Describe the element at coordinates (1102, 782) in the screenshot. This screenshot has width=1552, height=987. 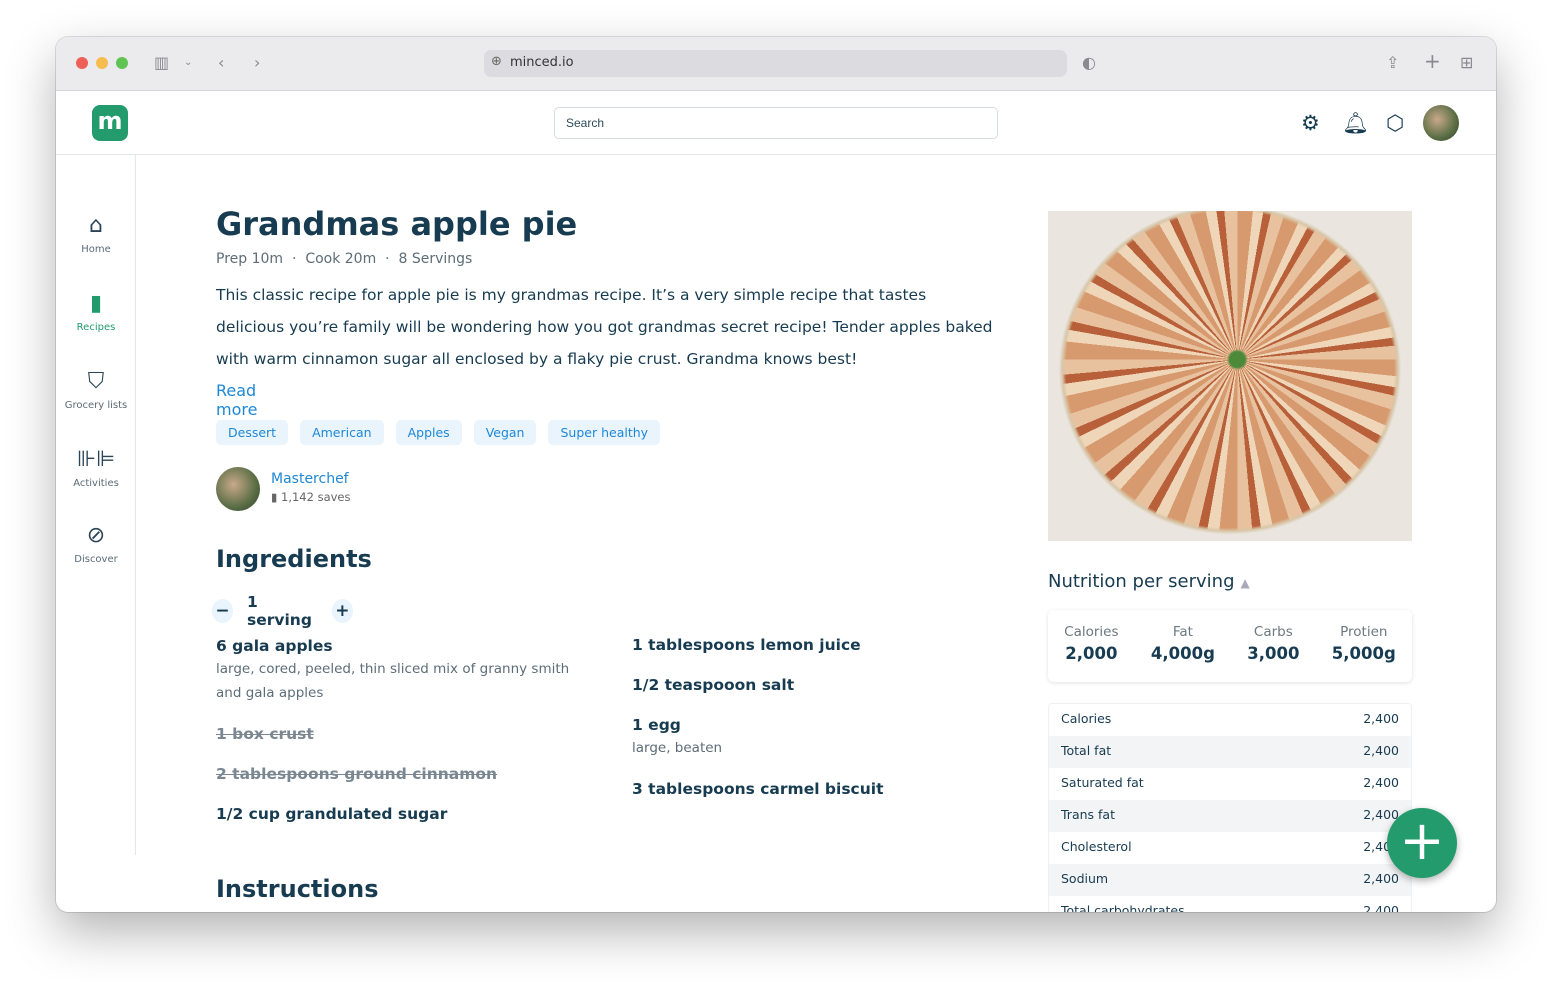
I see `row-label: Saturated fat` at that location.